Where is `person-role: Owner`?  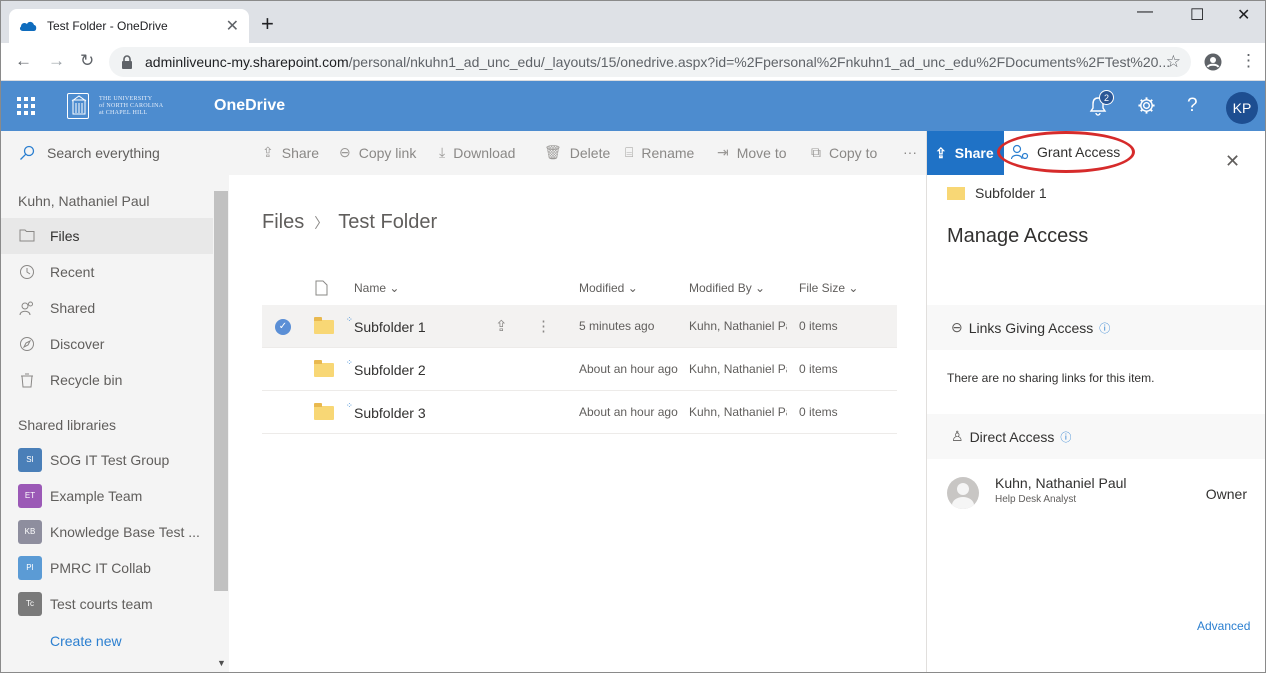
person-role: Owner is located at coordinates (1226, 494).